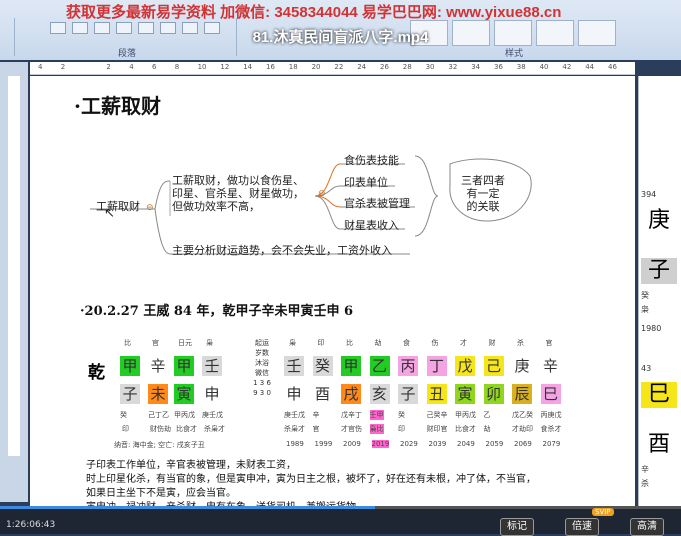 The image size is (681, 536). Describe the element at coordinates (401, 429) in the screenshot. I see `dayun-ten-gods: 印` at that location.